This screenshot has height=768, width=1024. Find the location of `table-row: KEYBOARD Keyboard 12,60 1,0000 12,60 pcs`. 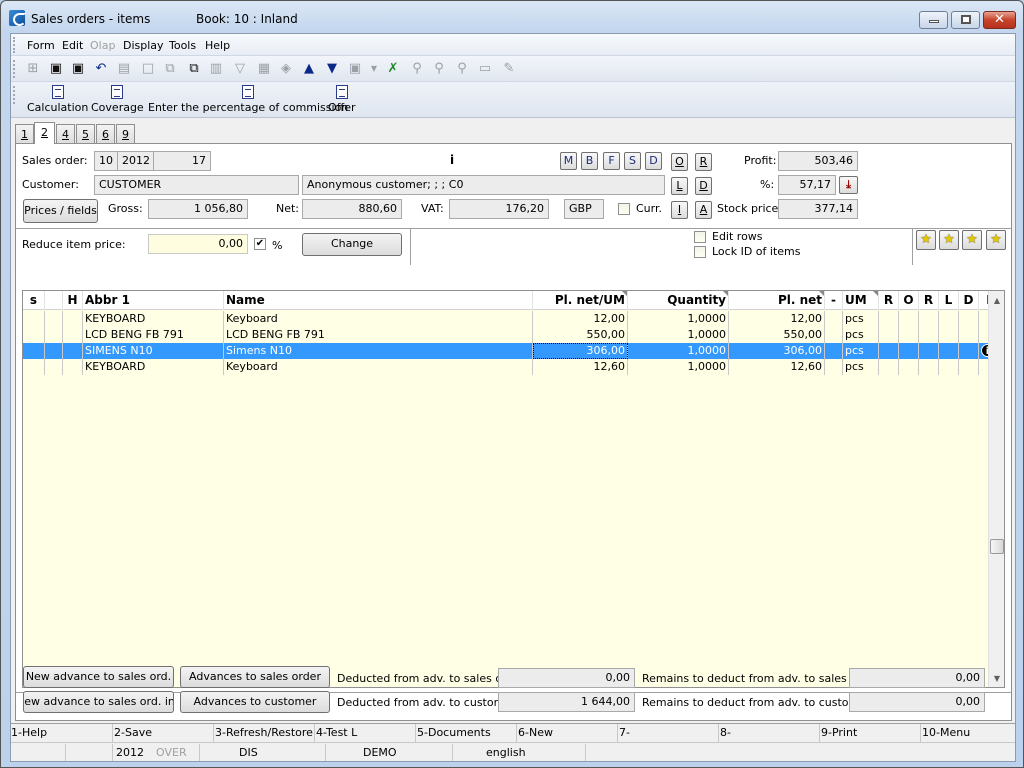

table-row: KEYBOARD Keyboard 12,60 1,0000 12,60 pcs is located at coordinates (511, 367).